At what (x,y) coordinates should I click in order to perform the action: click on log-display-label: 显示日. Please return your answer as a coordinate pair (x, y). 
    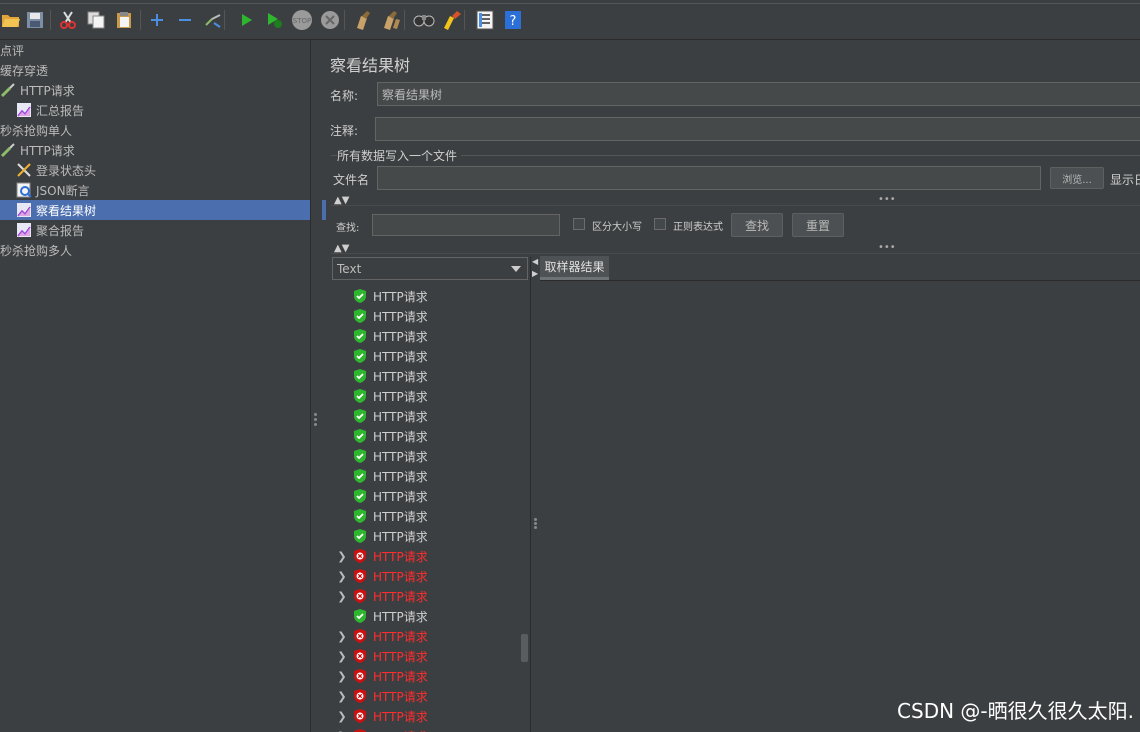
    Looking at the image, I should click on (1125, 180).